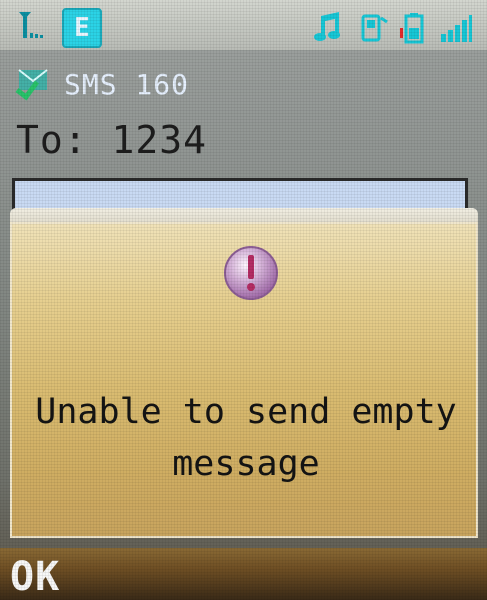 The image size is (487, 600). What do you see at coordinates (31, 25) in the screenshot?
I see `signal-antenna-icon` at bounding box center [31, 25].